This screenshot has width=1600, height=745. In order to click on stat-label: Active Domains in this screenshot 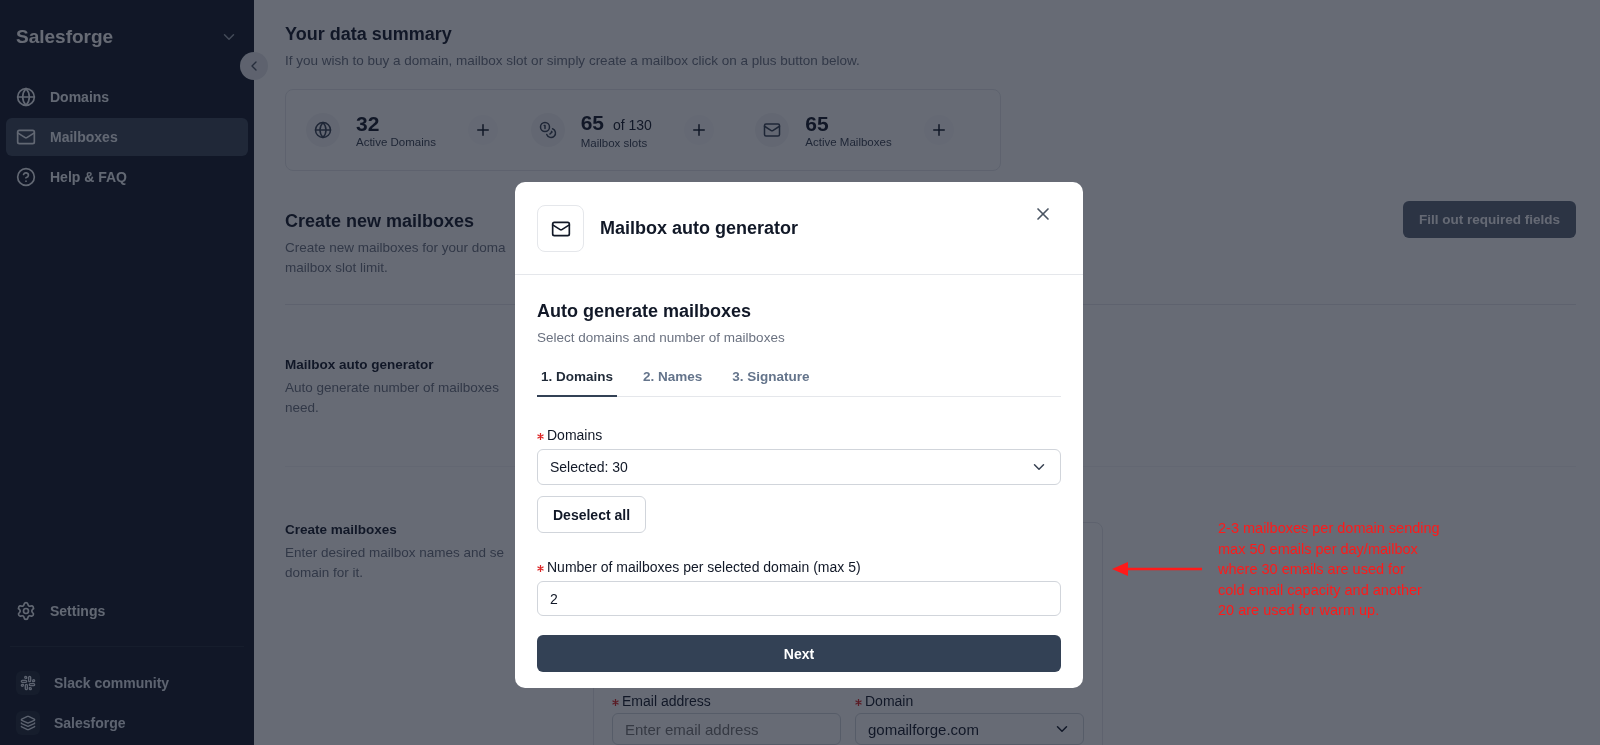, I will do `click(396, 142)`.